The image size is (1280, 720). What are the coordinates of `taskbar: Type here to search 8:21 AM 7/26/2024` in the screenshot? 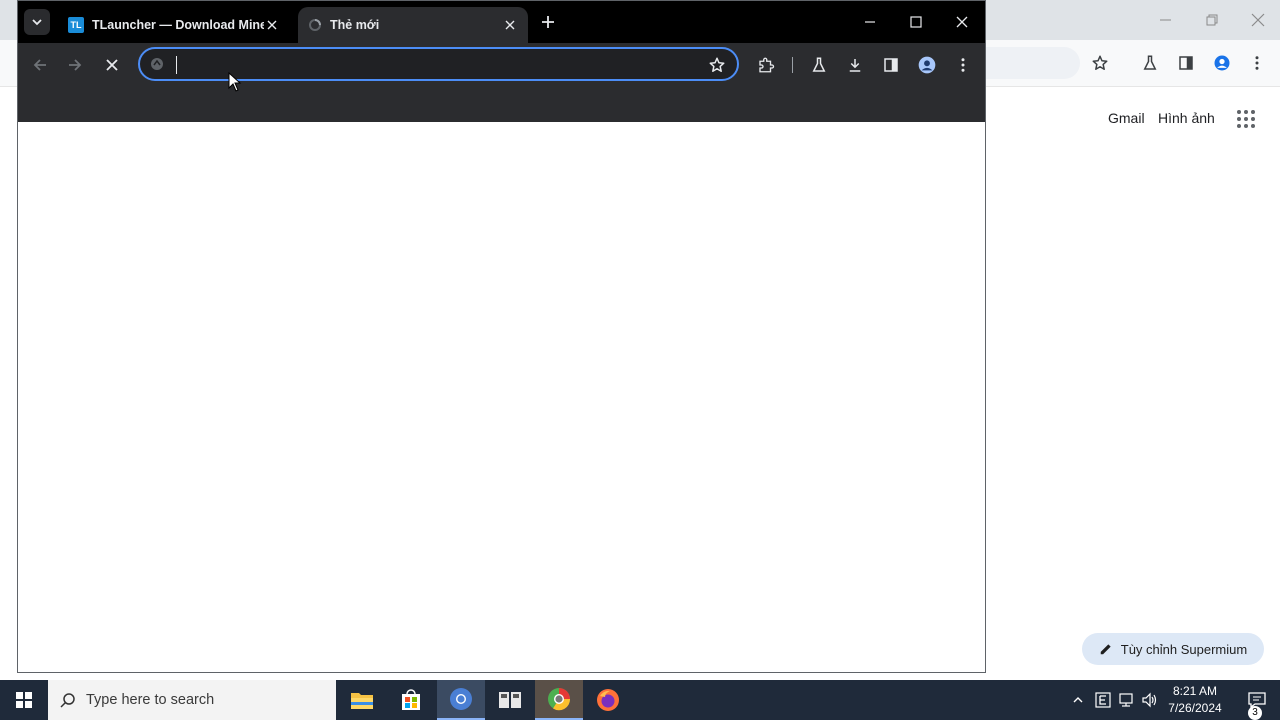 It's located at (640, 700).